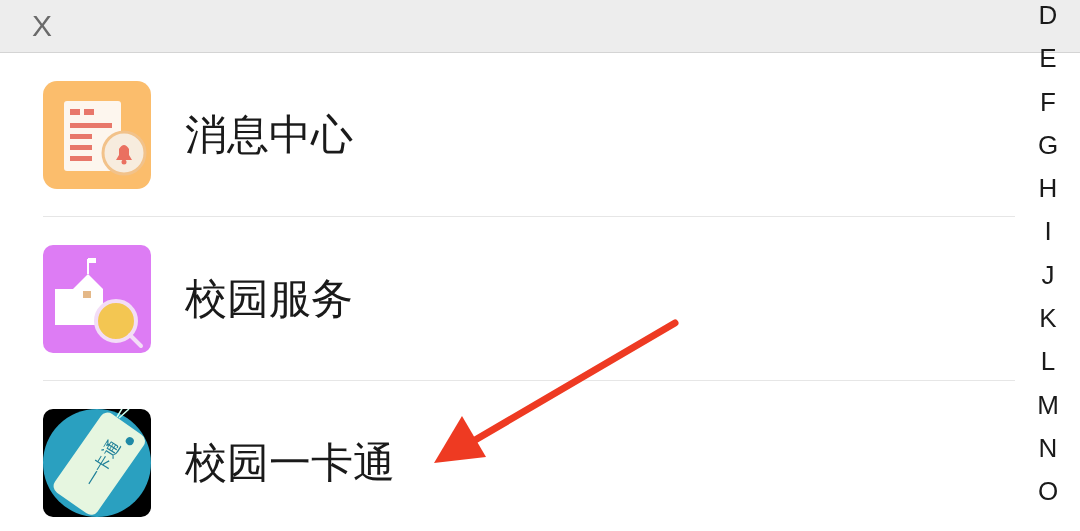 The image size is (1080, 531). I want to click on item-label: 校园服务, so click(269, 298).